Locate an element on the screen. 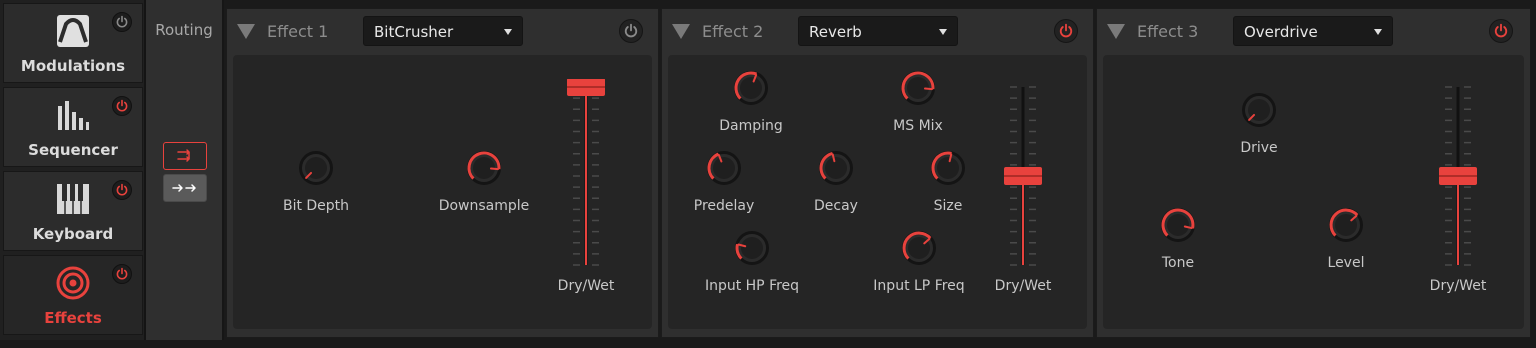 The image size is (1536, 348). effect-2-header: Effect 2 Reverb is located at coordinates (877, 31).